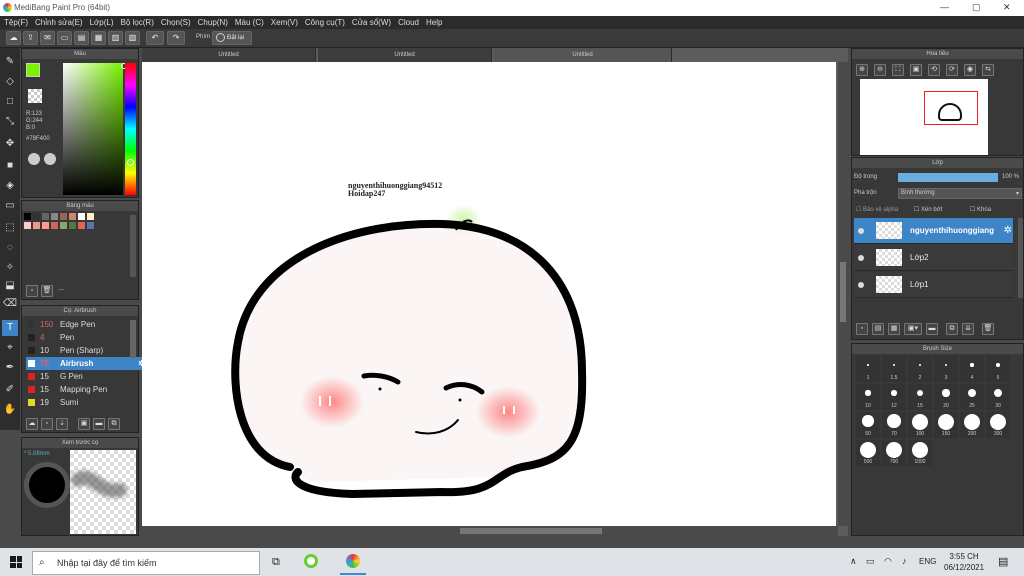 This screenshot has height=576, width=1024. What do you see at coordinates (980, 209) in the screenshot?
I see `lock-toggle: ☐ Khóa` at bounding box center [980, 209].